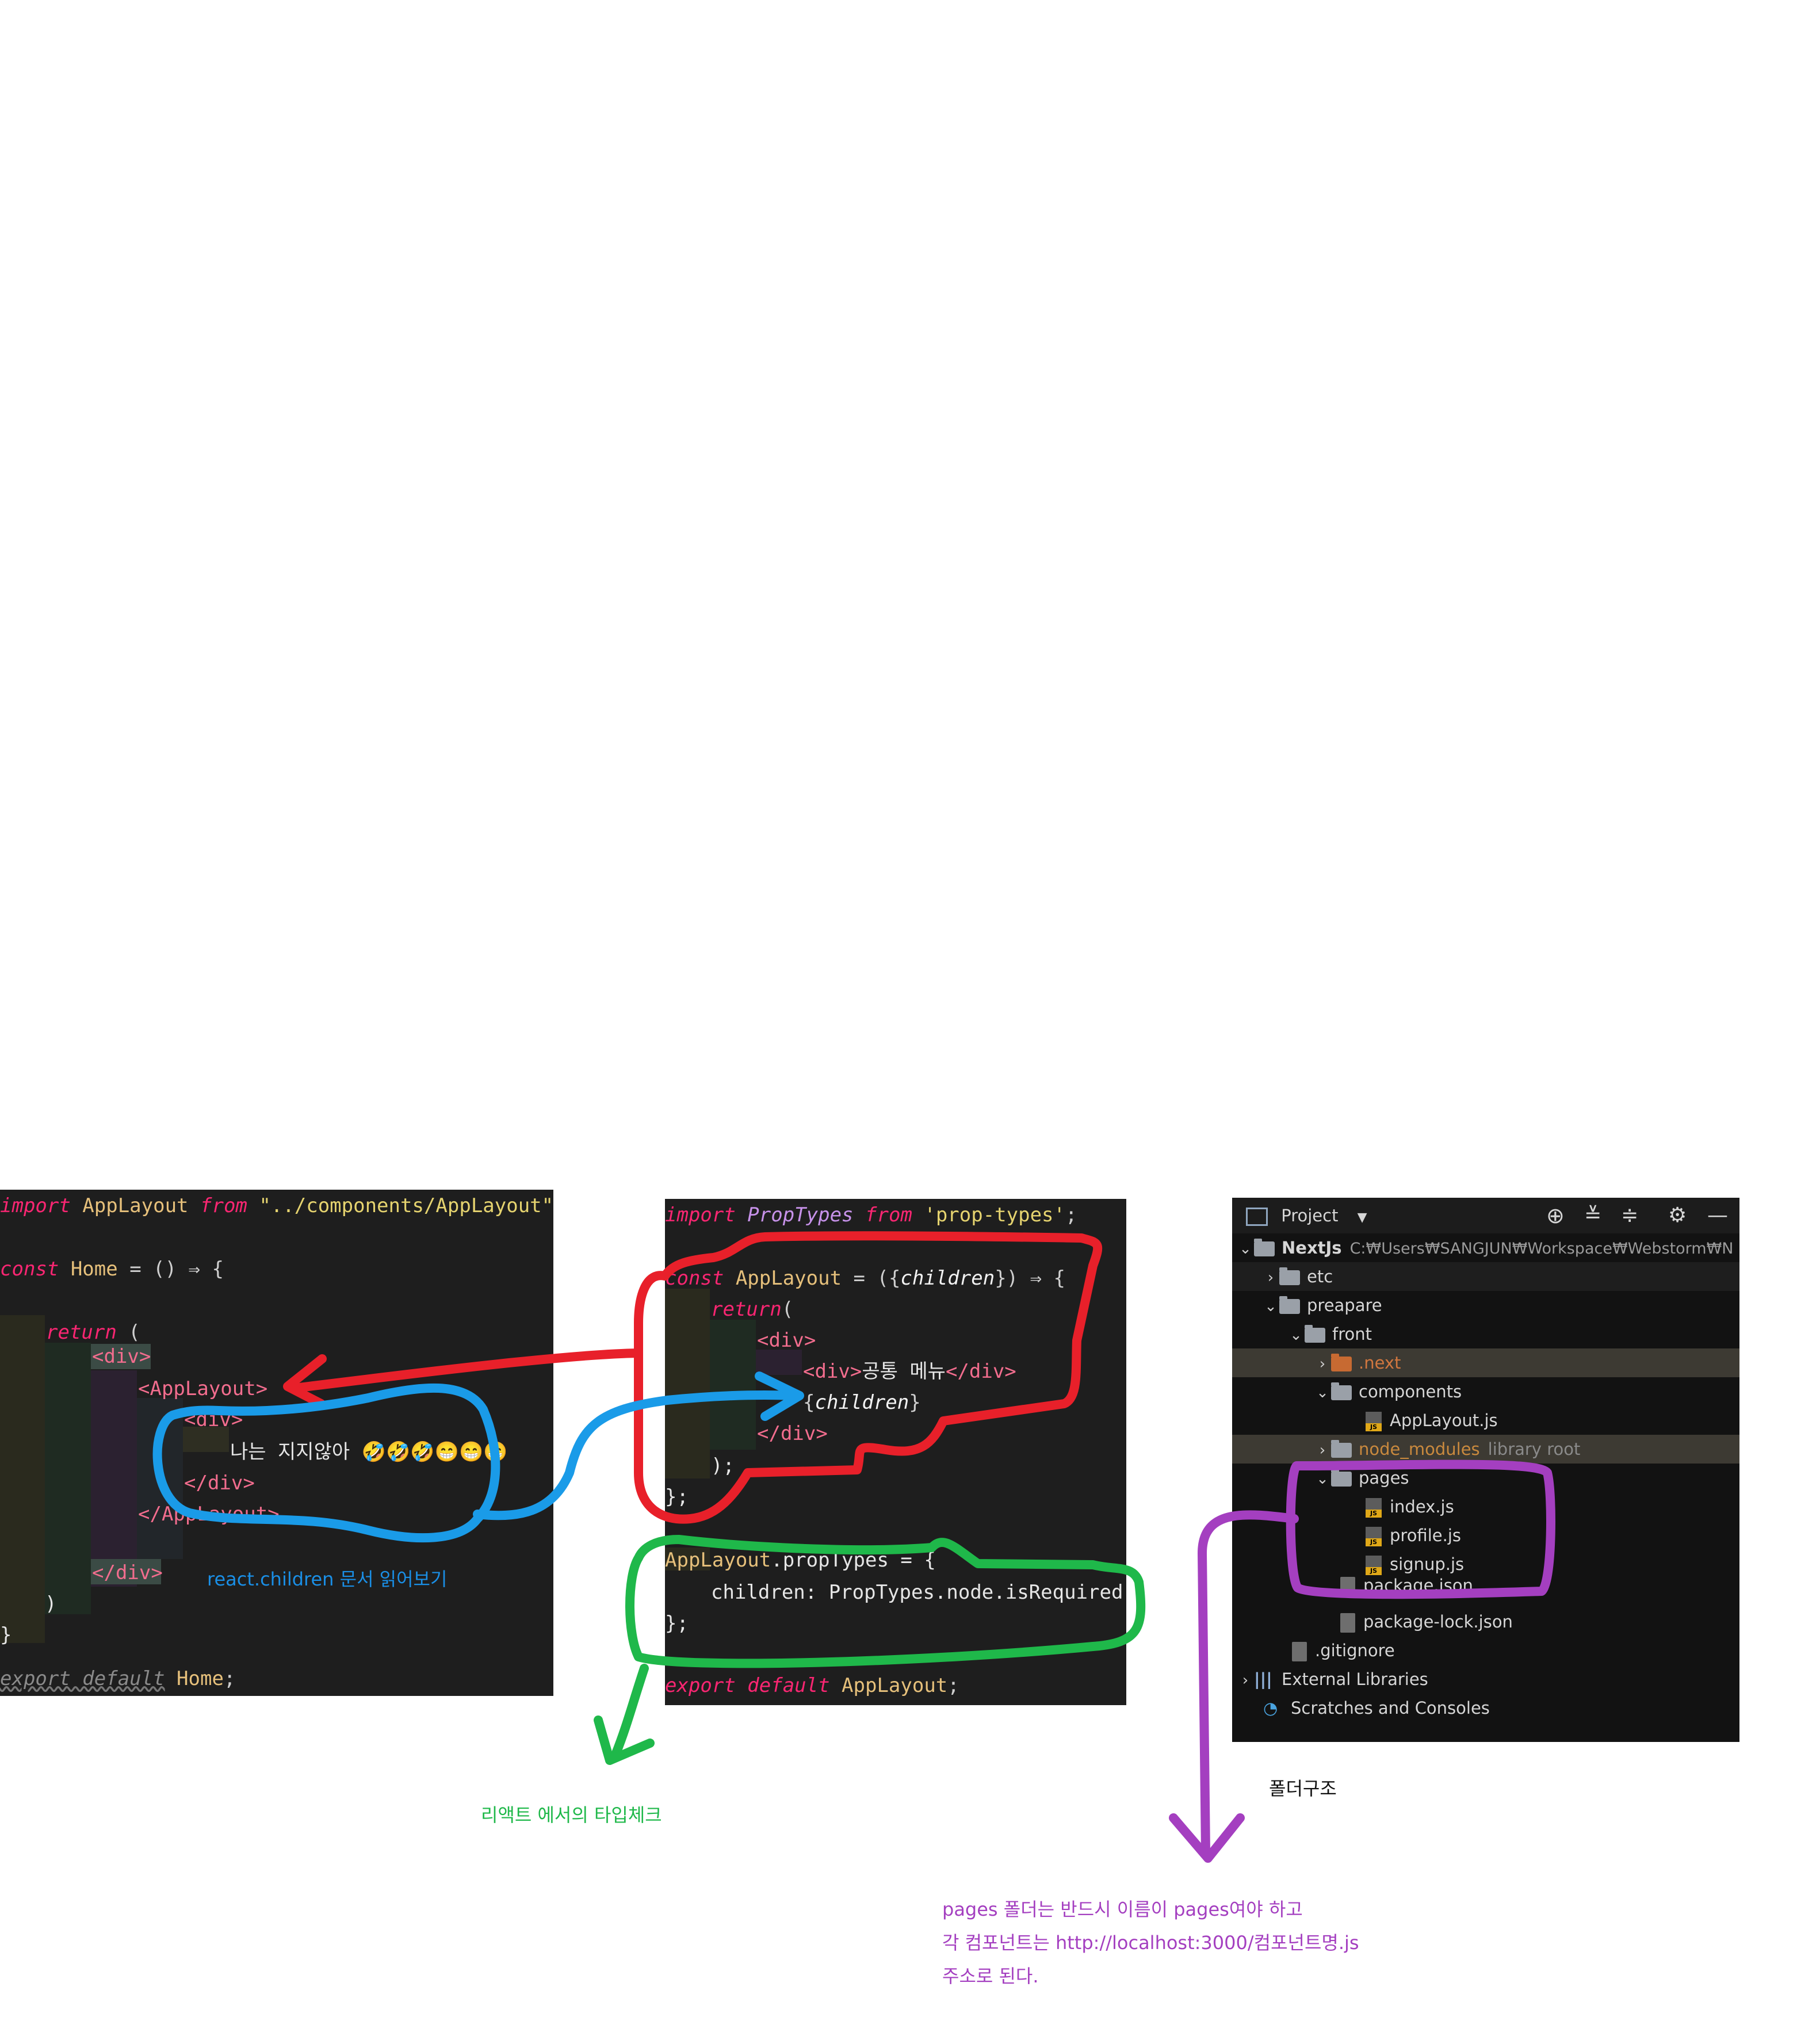 Image resolution: width=1820 pixels, height=2025 pixels. What do you see at coordinates (88, 1269) in the screenshot?
I see `ident: Home` at bounding box center [88, 1269].